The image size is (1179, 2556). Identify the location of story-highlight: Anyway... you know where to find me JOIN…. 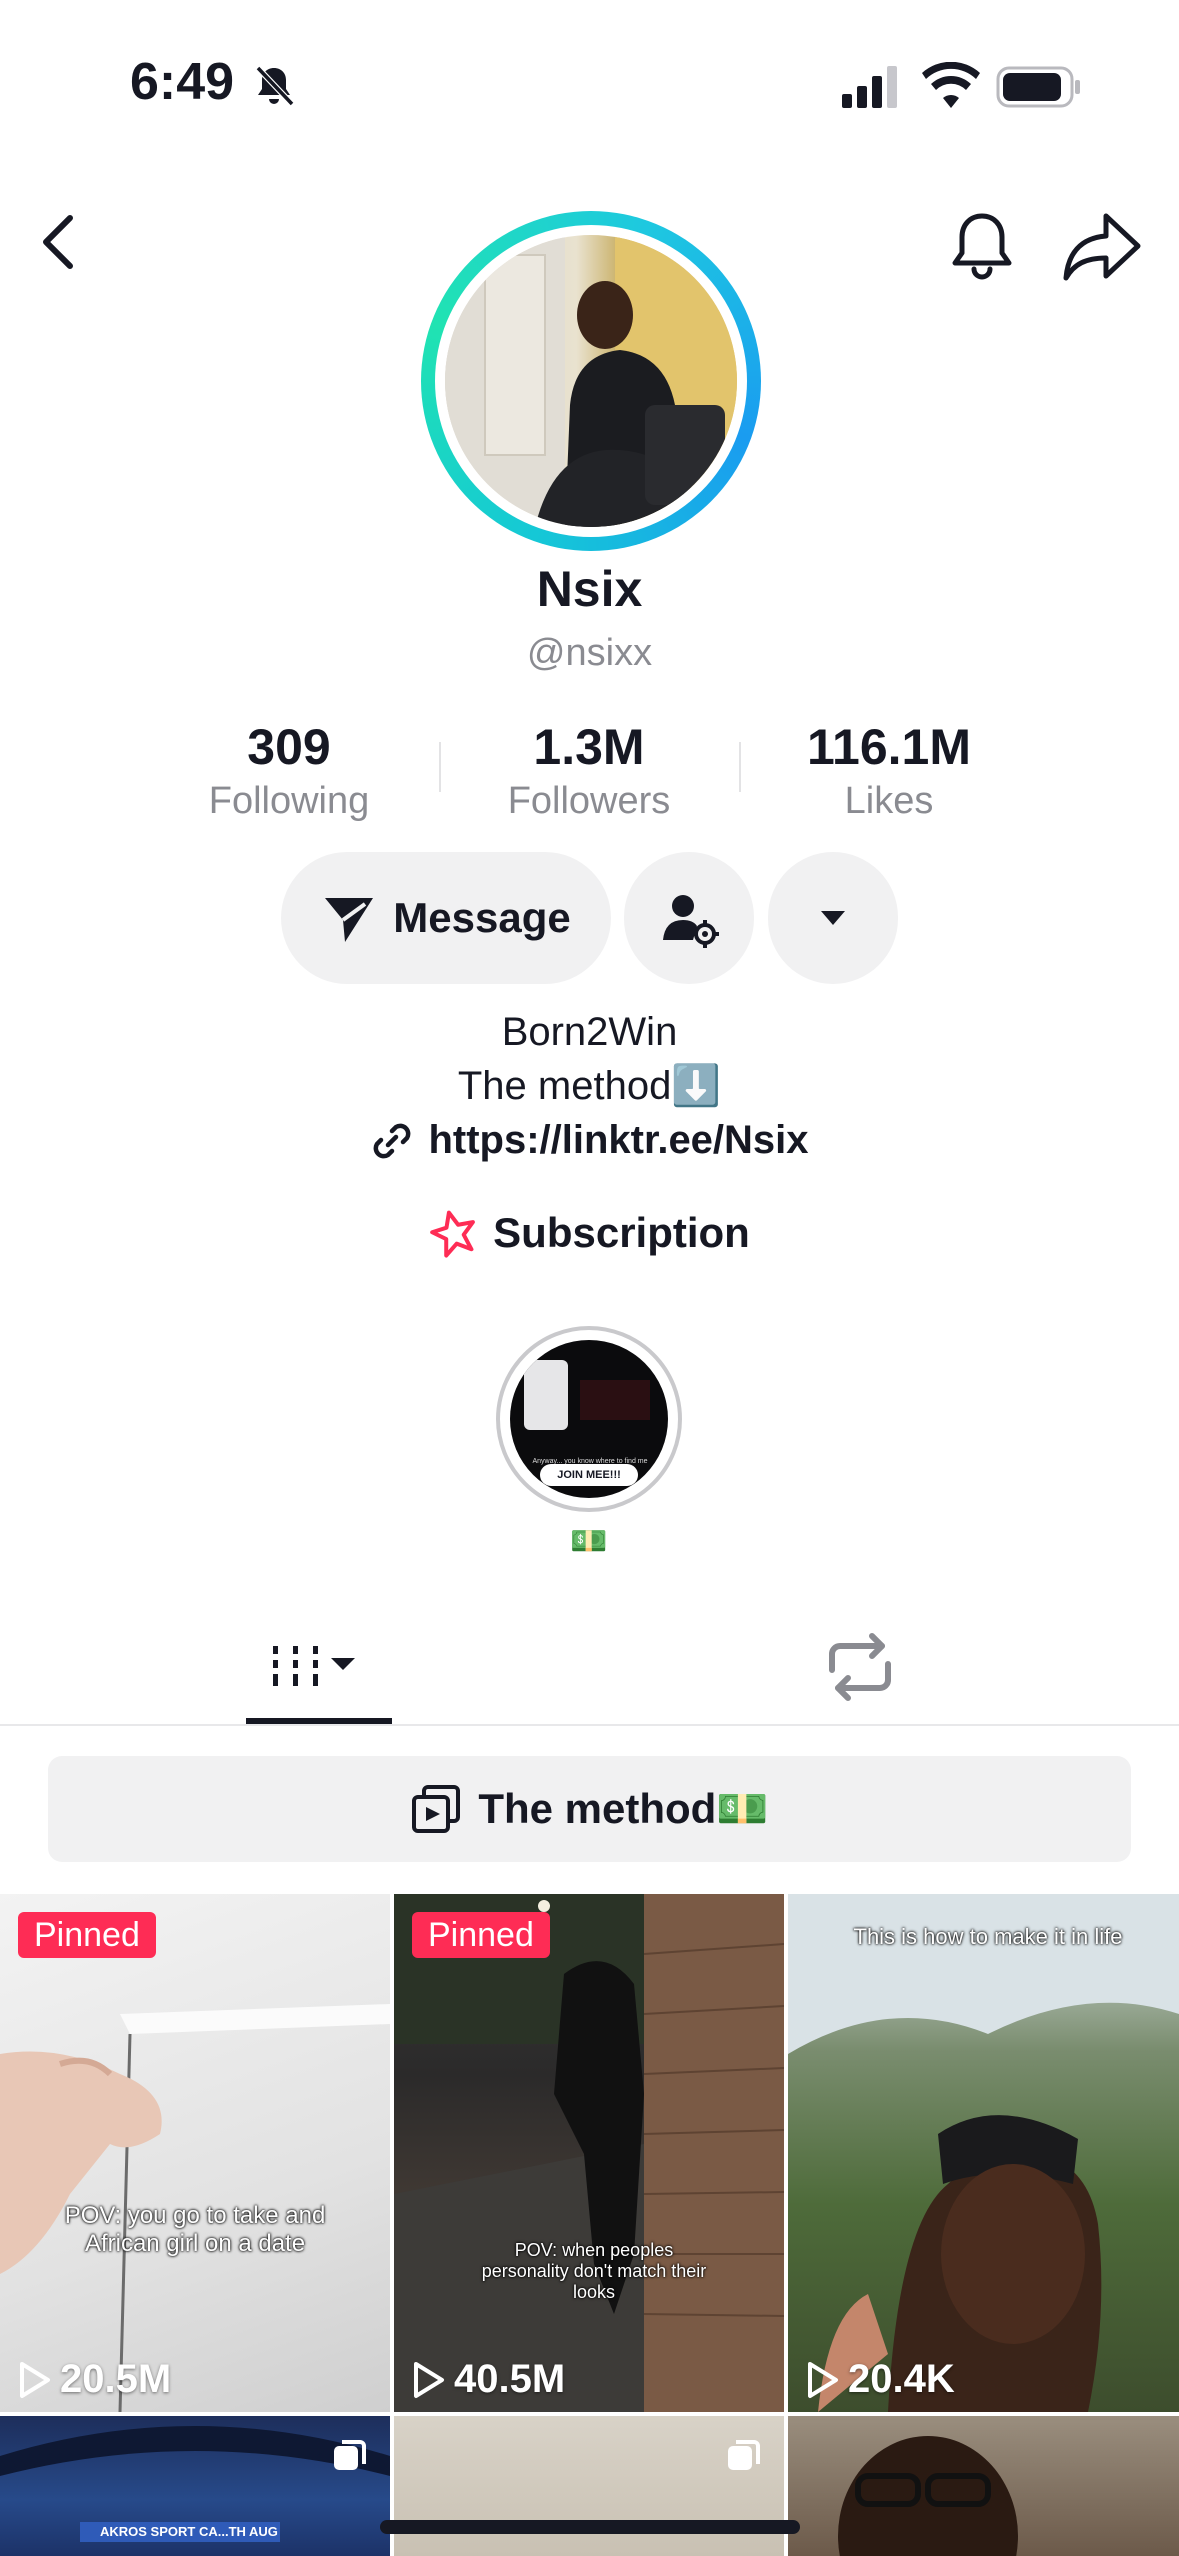
(589, 1419).